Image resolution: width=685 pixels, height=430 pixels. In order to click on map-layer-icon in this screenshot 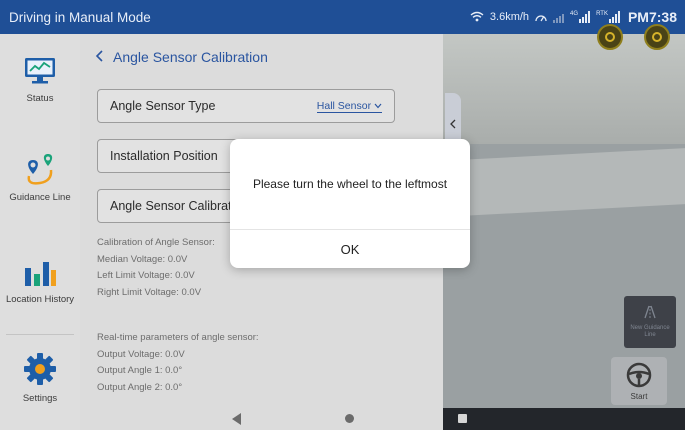, I will do `click(610, 37)`.